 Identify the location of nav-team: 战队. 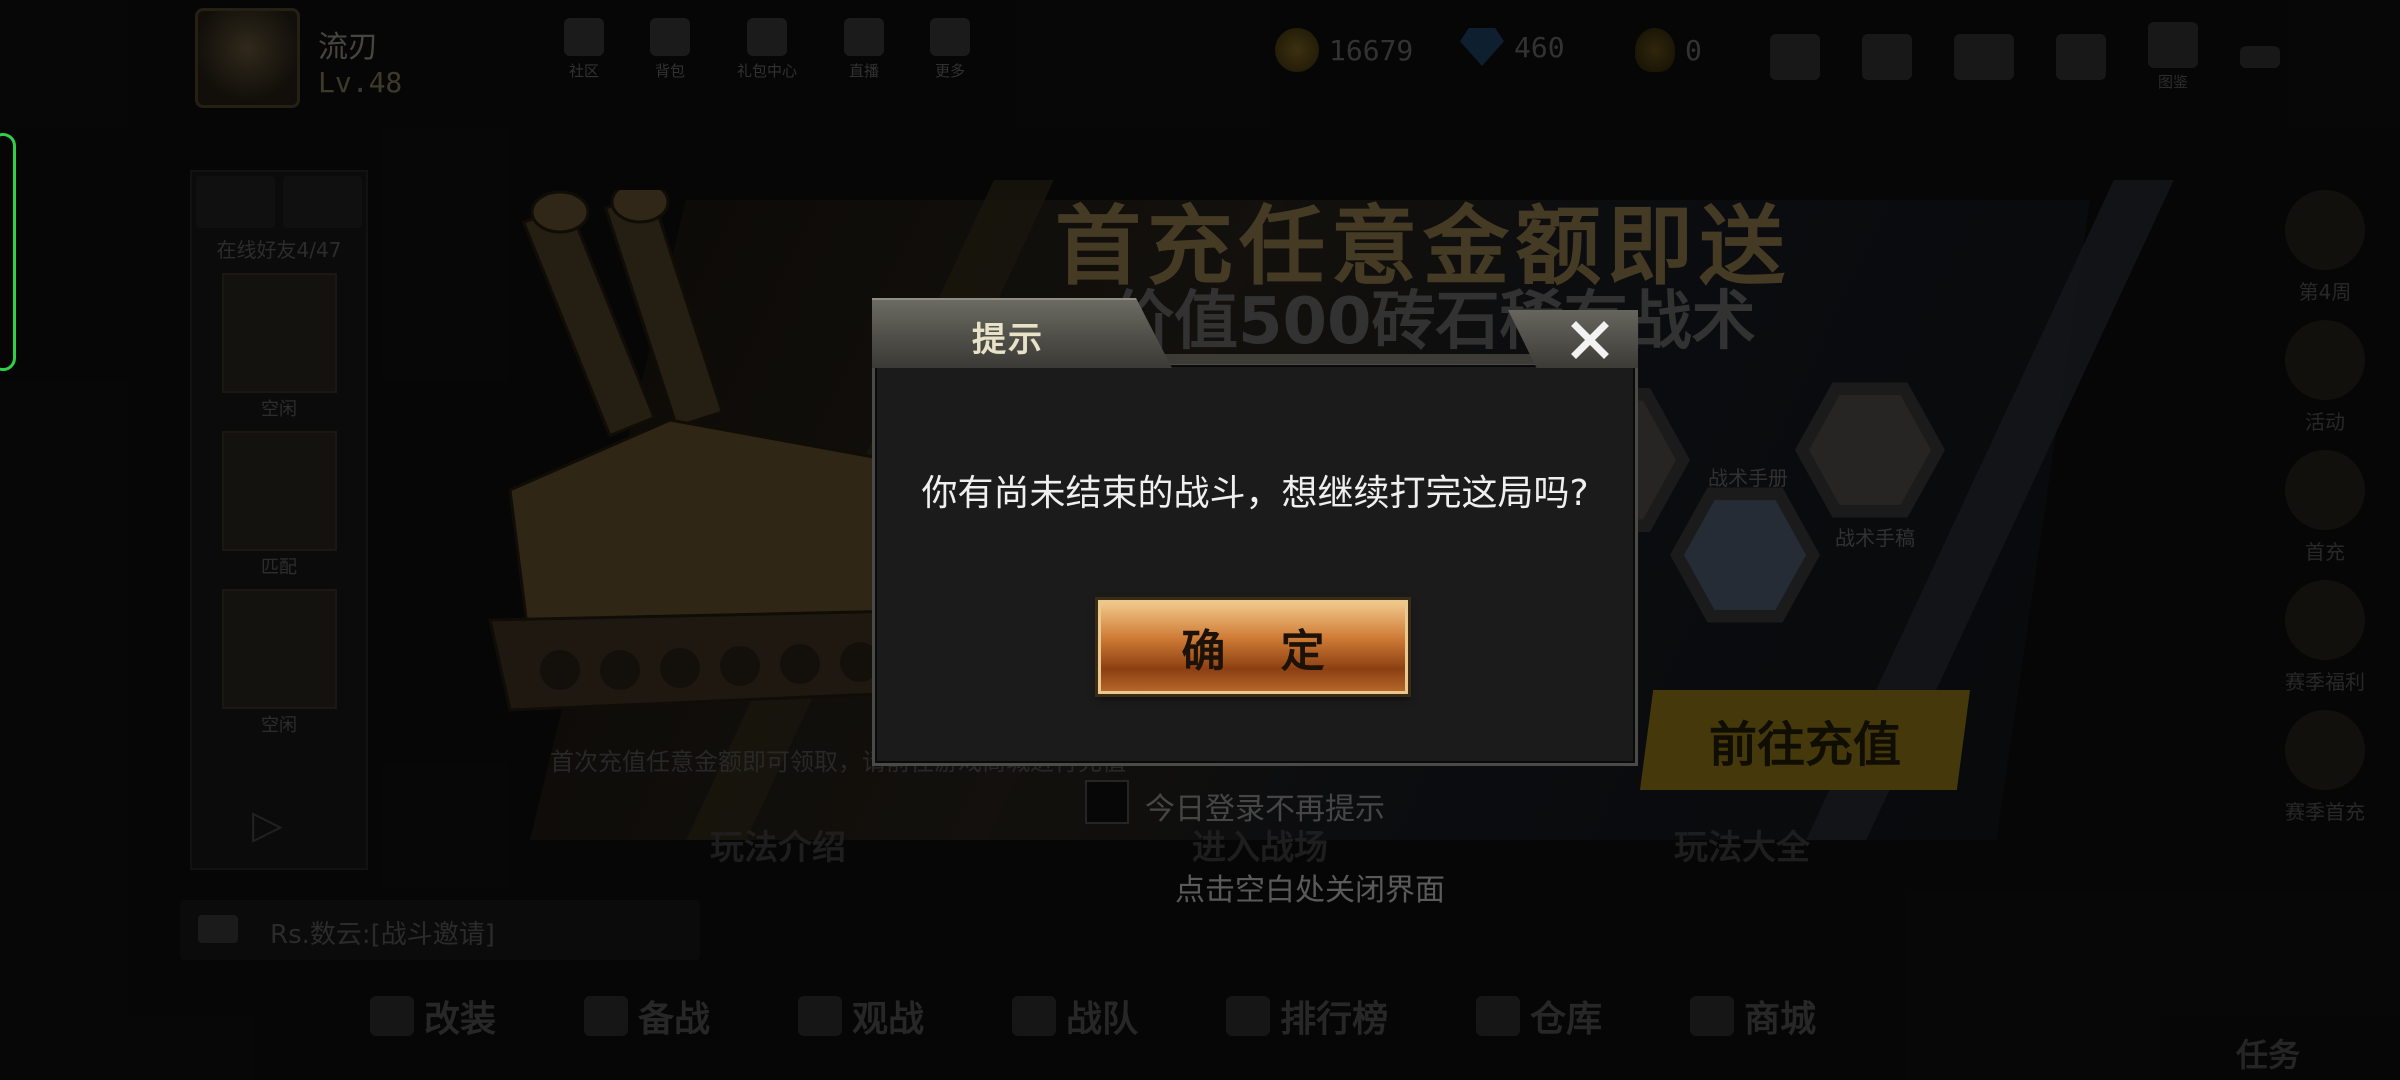
(1075, 1016).